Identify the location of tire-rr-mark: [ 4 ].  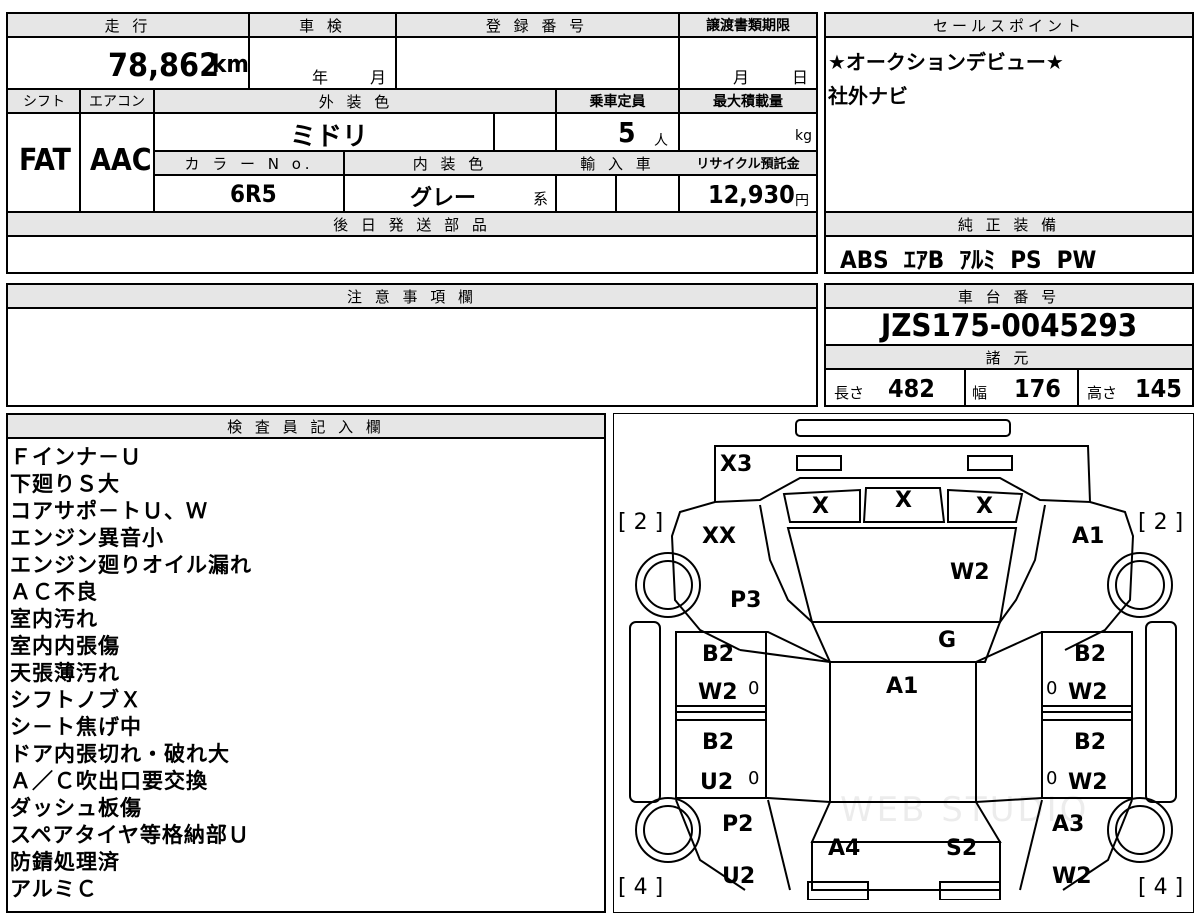
(1161, 887).